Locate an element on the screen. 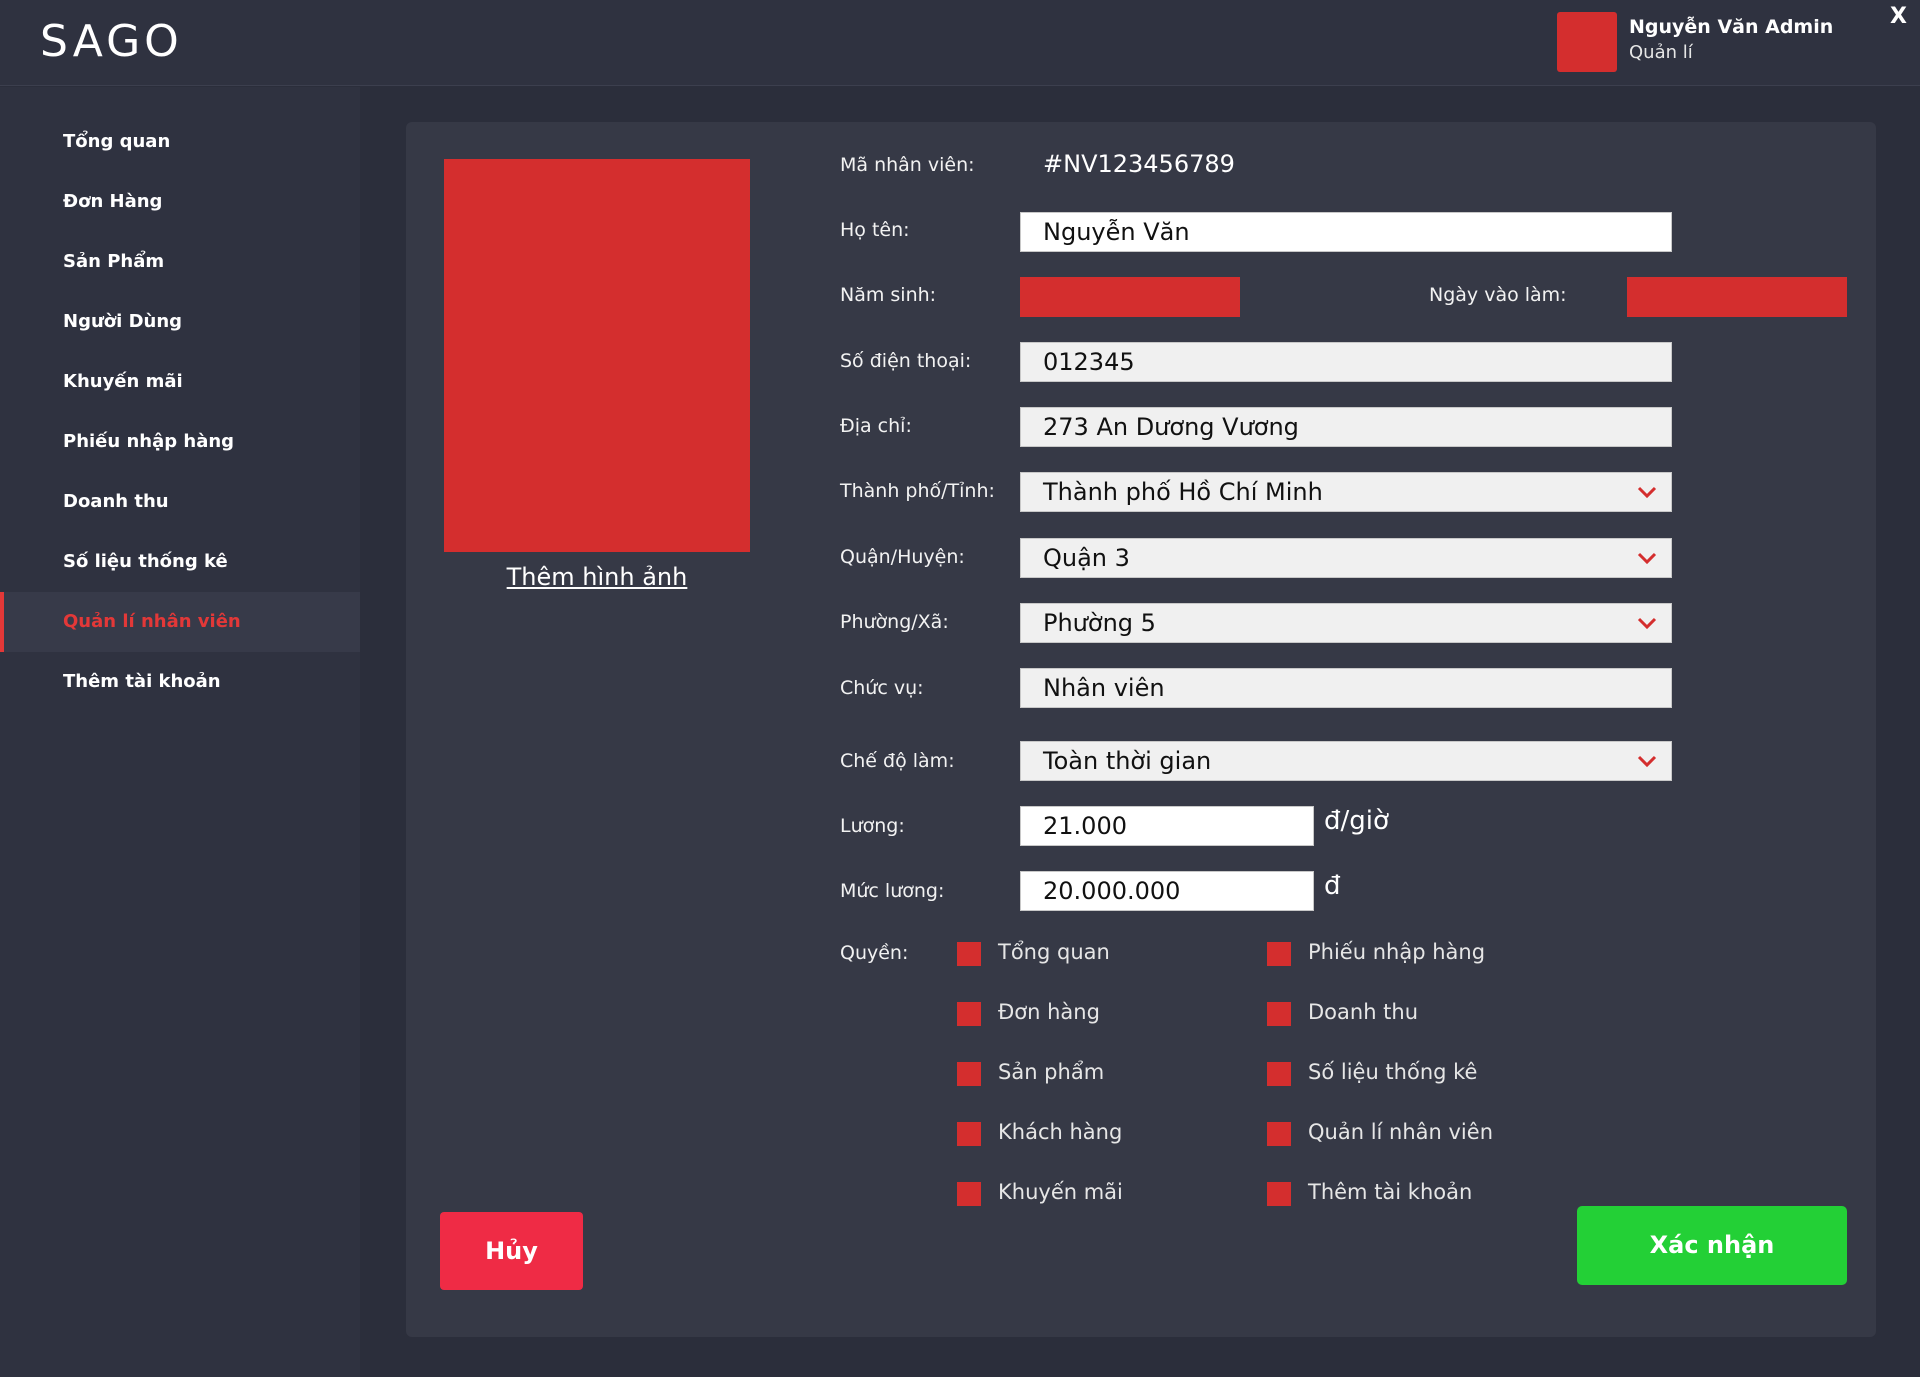 This screenshot has height=1377, width=1920. permissions-label: Quyền: is located at coordinates (874, 953).